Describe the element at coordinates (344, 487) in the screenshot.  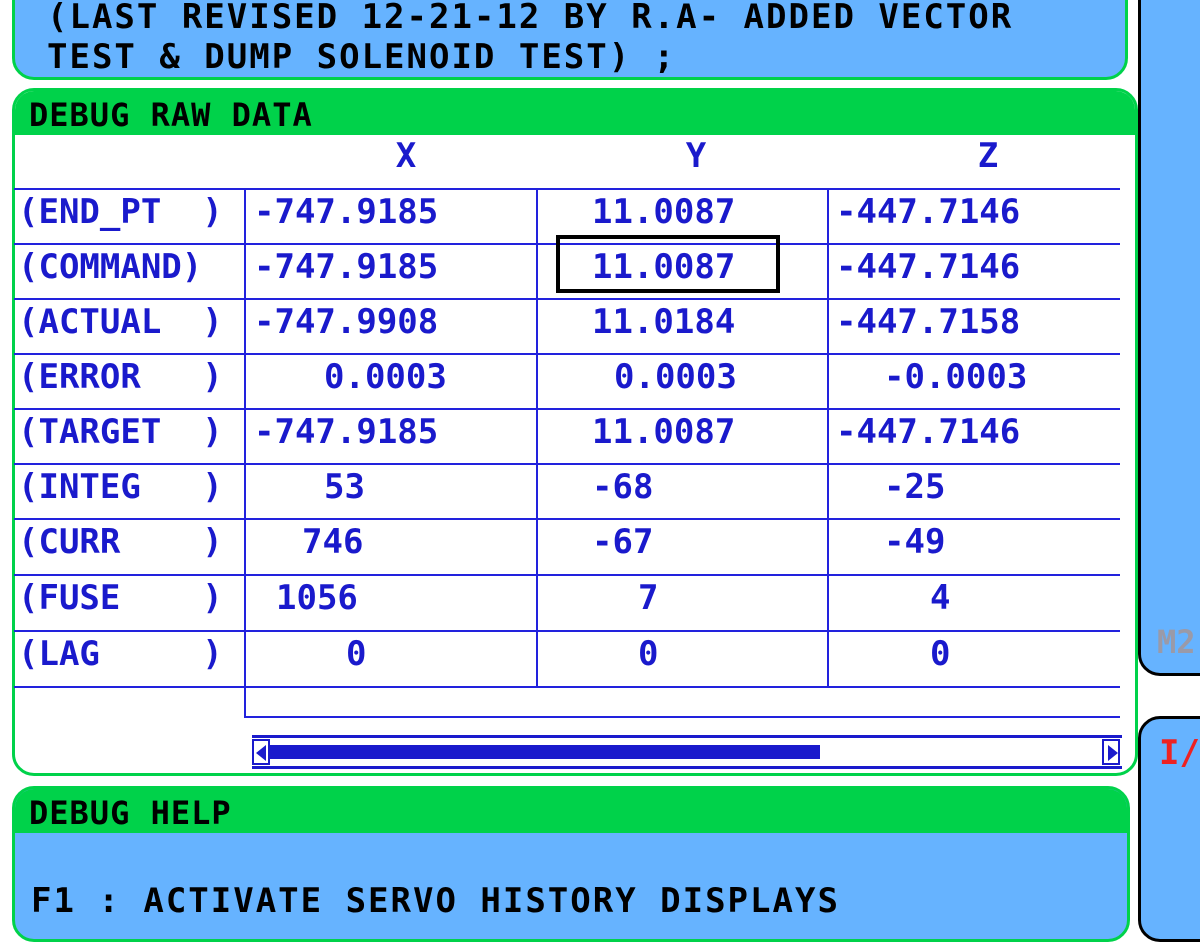
I see `cell-x: 53` at that location.